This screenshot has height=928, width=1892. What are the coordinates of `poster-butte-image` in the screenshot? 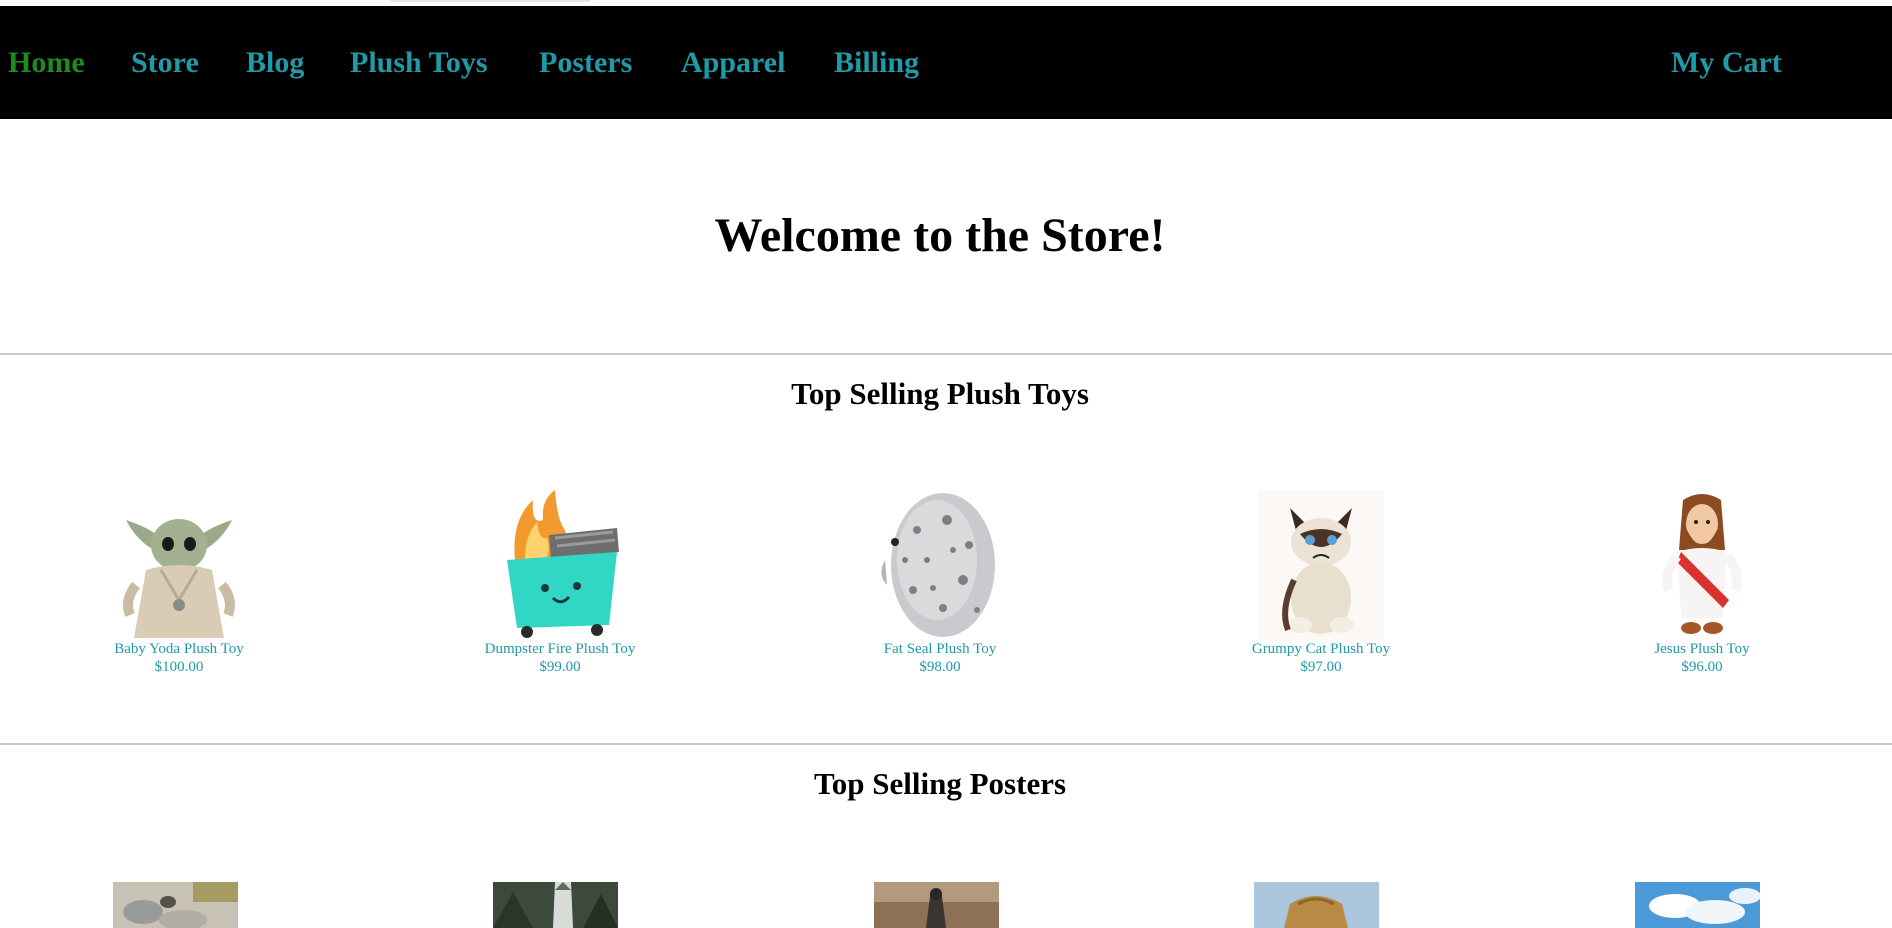 It's located at (1316, 905).